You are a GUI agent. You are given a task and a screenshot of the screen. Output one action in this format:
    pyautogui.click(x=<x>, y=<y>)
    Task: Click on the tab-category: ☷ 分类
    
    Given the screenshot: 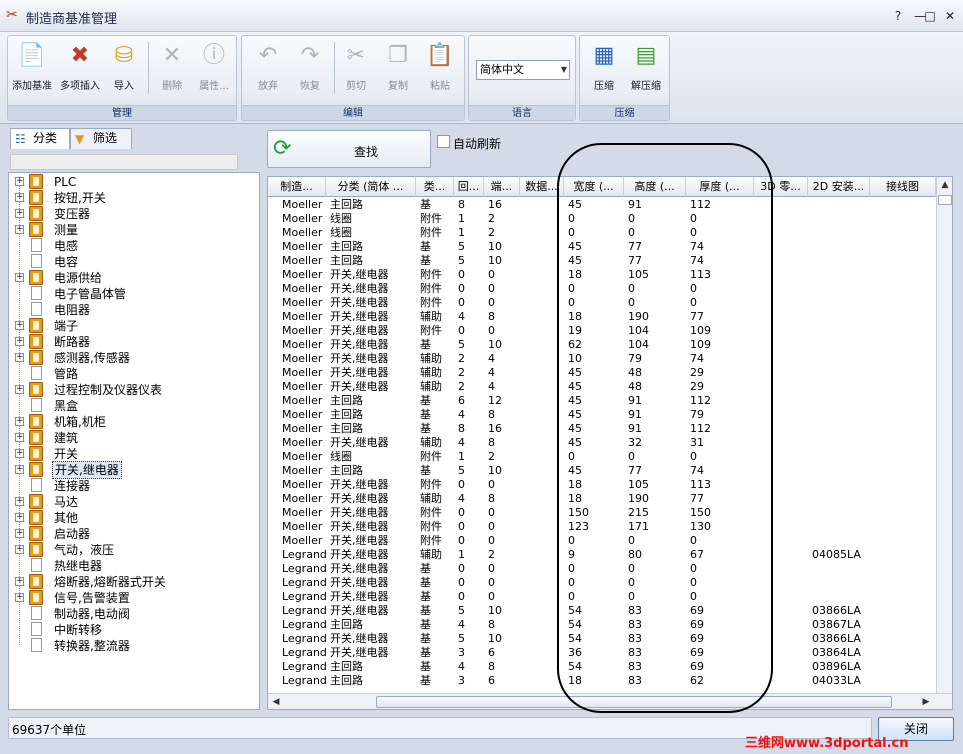 What is the action you would take?
    pyautogui.click(x=40, y=138)
    